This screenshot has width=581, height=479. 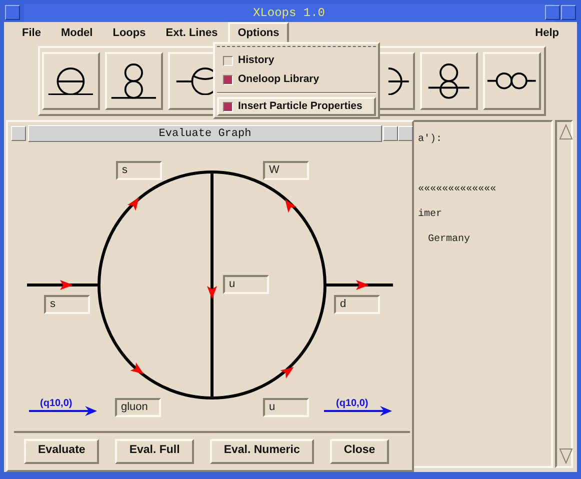 What do you see at coordinates (431, 139) in the screenshot?
I see `text-line: a'):` at bounding box center [431, 139].